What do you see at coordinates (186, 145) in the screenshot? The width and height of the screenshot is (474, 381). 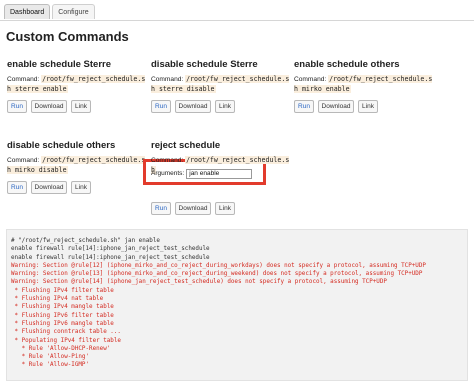 I see `command-title: reject schedule` at bounding box center [186, 145].